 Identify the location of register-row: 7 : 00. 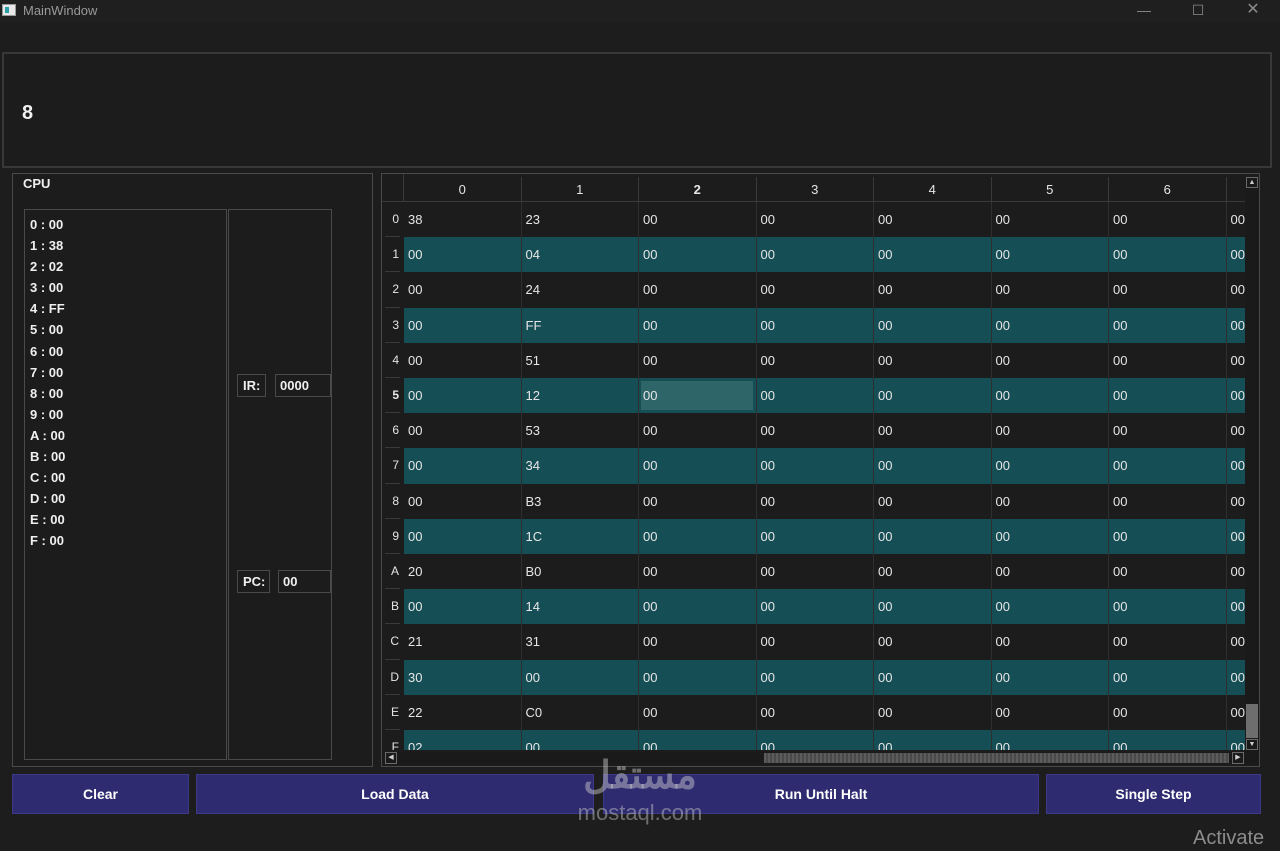
(128, 372).